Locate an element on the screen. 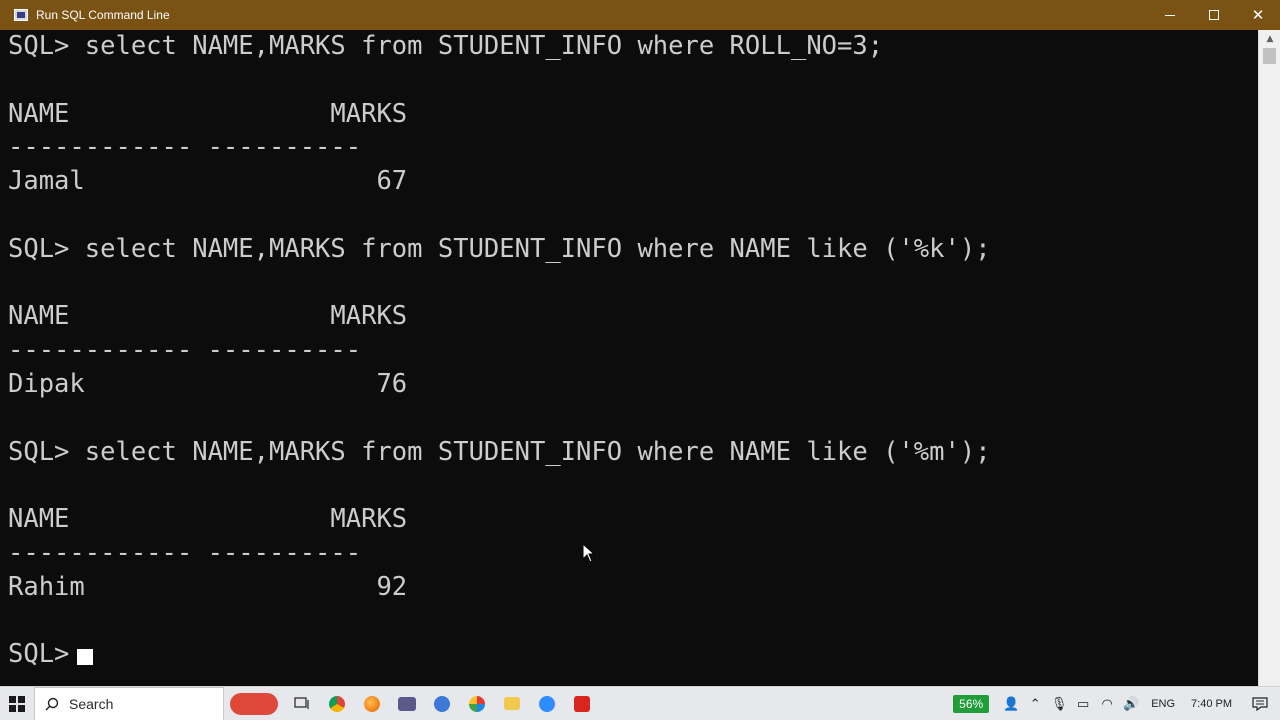  paint-button is located at coordinates (476, 703).